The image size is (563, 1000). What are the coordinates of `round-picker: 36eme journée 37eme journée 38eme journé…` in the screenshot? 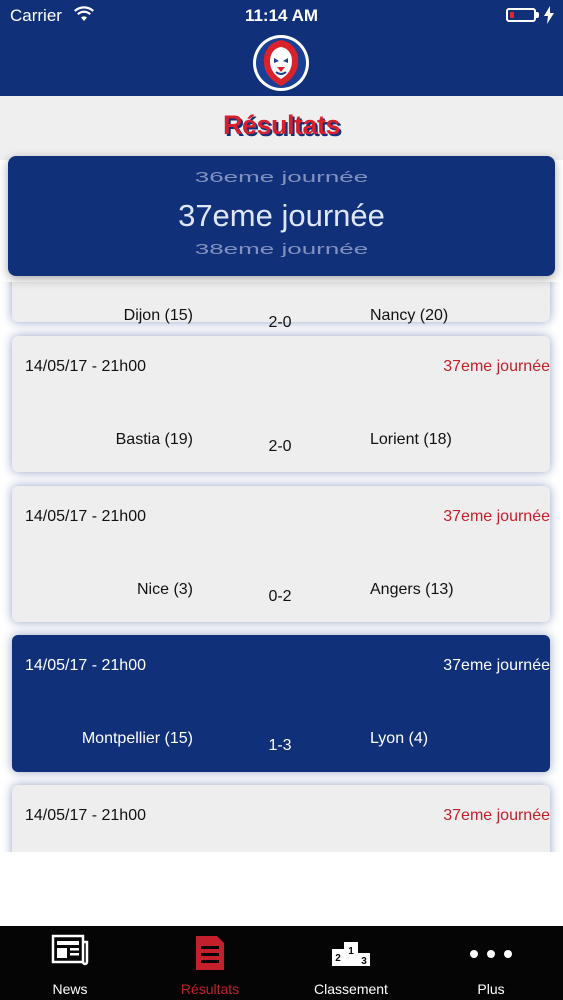 It's located at (281, 216).